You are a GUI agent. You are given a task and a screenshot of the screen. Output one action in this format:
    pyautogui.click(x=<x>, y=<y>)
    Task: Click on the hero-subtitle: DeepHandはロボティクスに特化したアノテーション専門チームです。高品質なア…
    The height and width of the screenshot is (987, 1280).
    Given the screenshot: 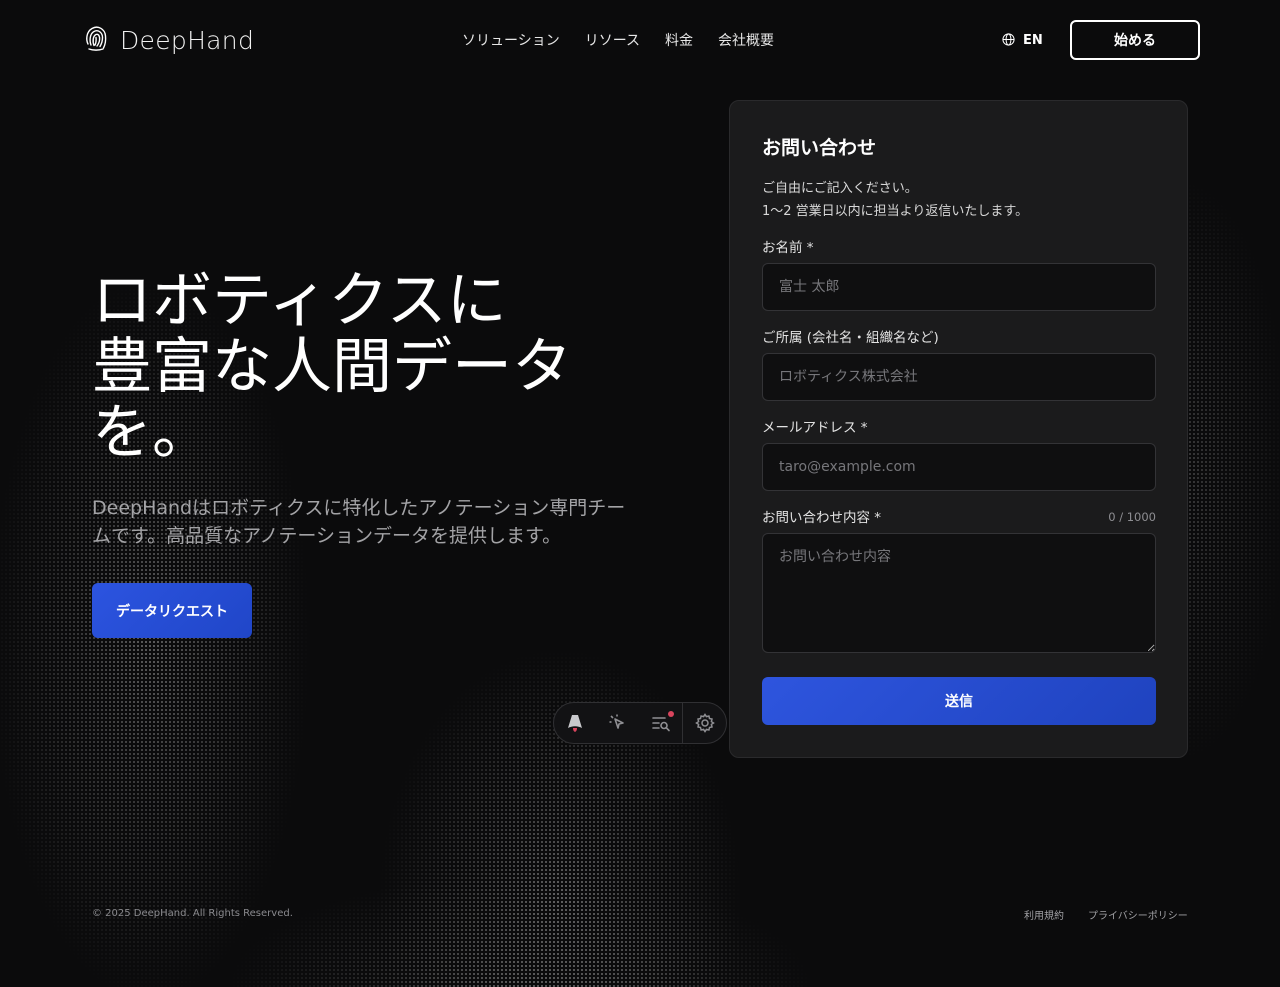 What is the action you would take?
    pyautogui.click(x=359, y=522)
    